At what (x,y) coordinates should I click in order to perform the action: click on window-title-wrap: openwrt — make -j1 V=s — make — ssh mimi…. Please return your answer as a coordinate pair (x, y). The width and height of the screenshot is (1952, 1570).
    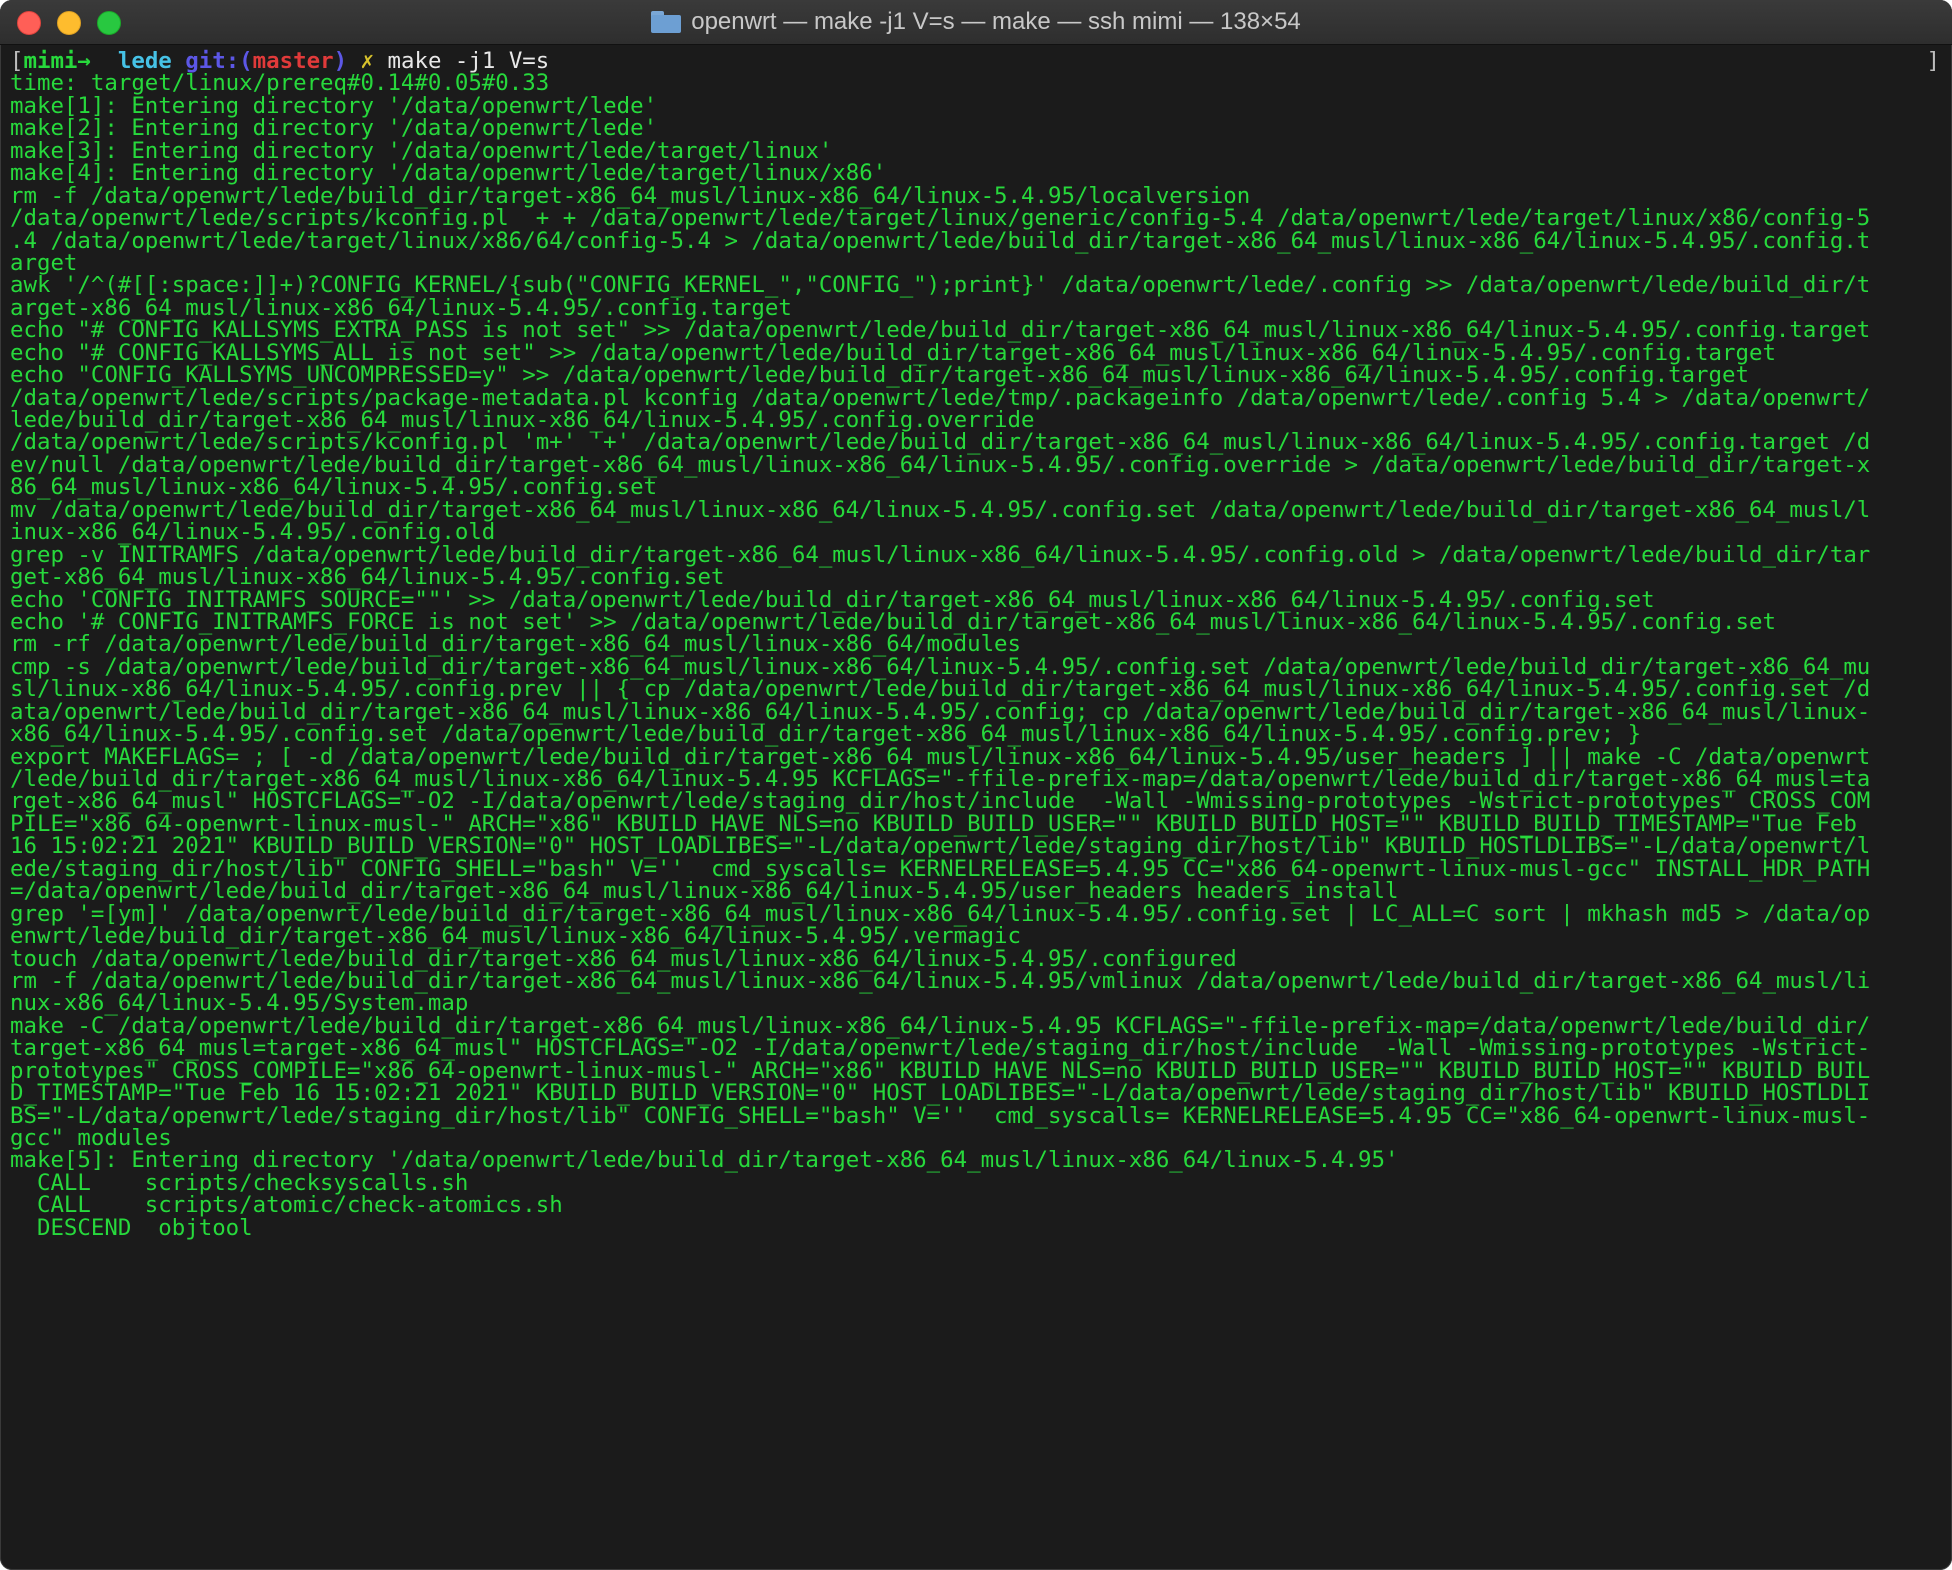
    Looking at the image, I should click on (976, 22).